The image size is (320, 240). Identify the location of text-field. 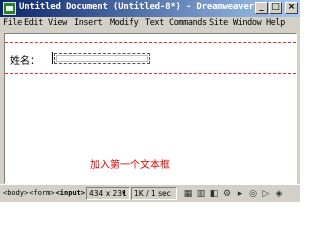
(102, 58).